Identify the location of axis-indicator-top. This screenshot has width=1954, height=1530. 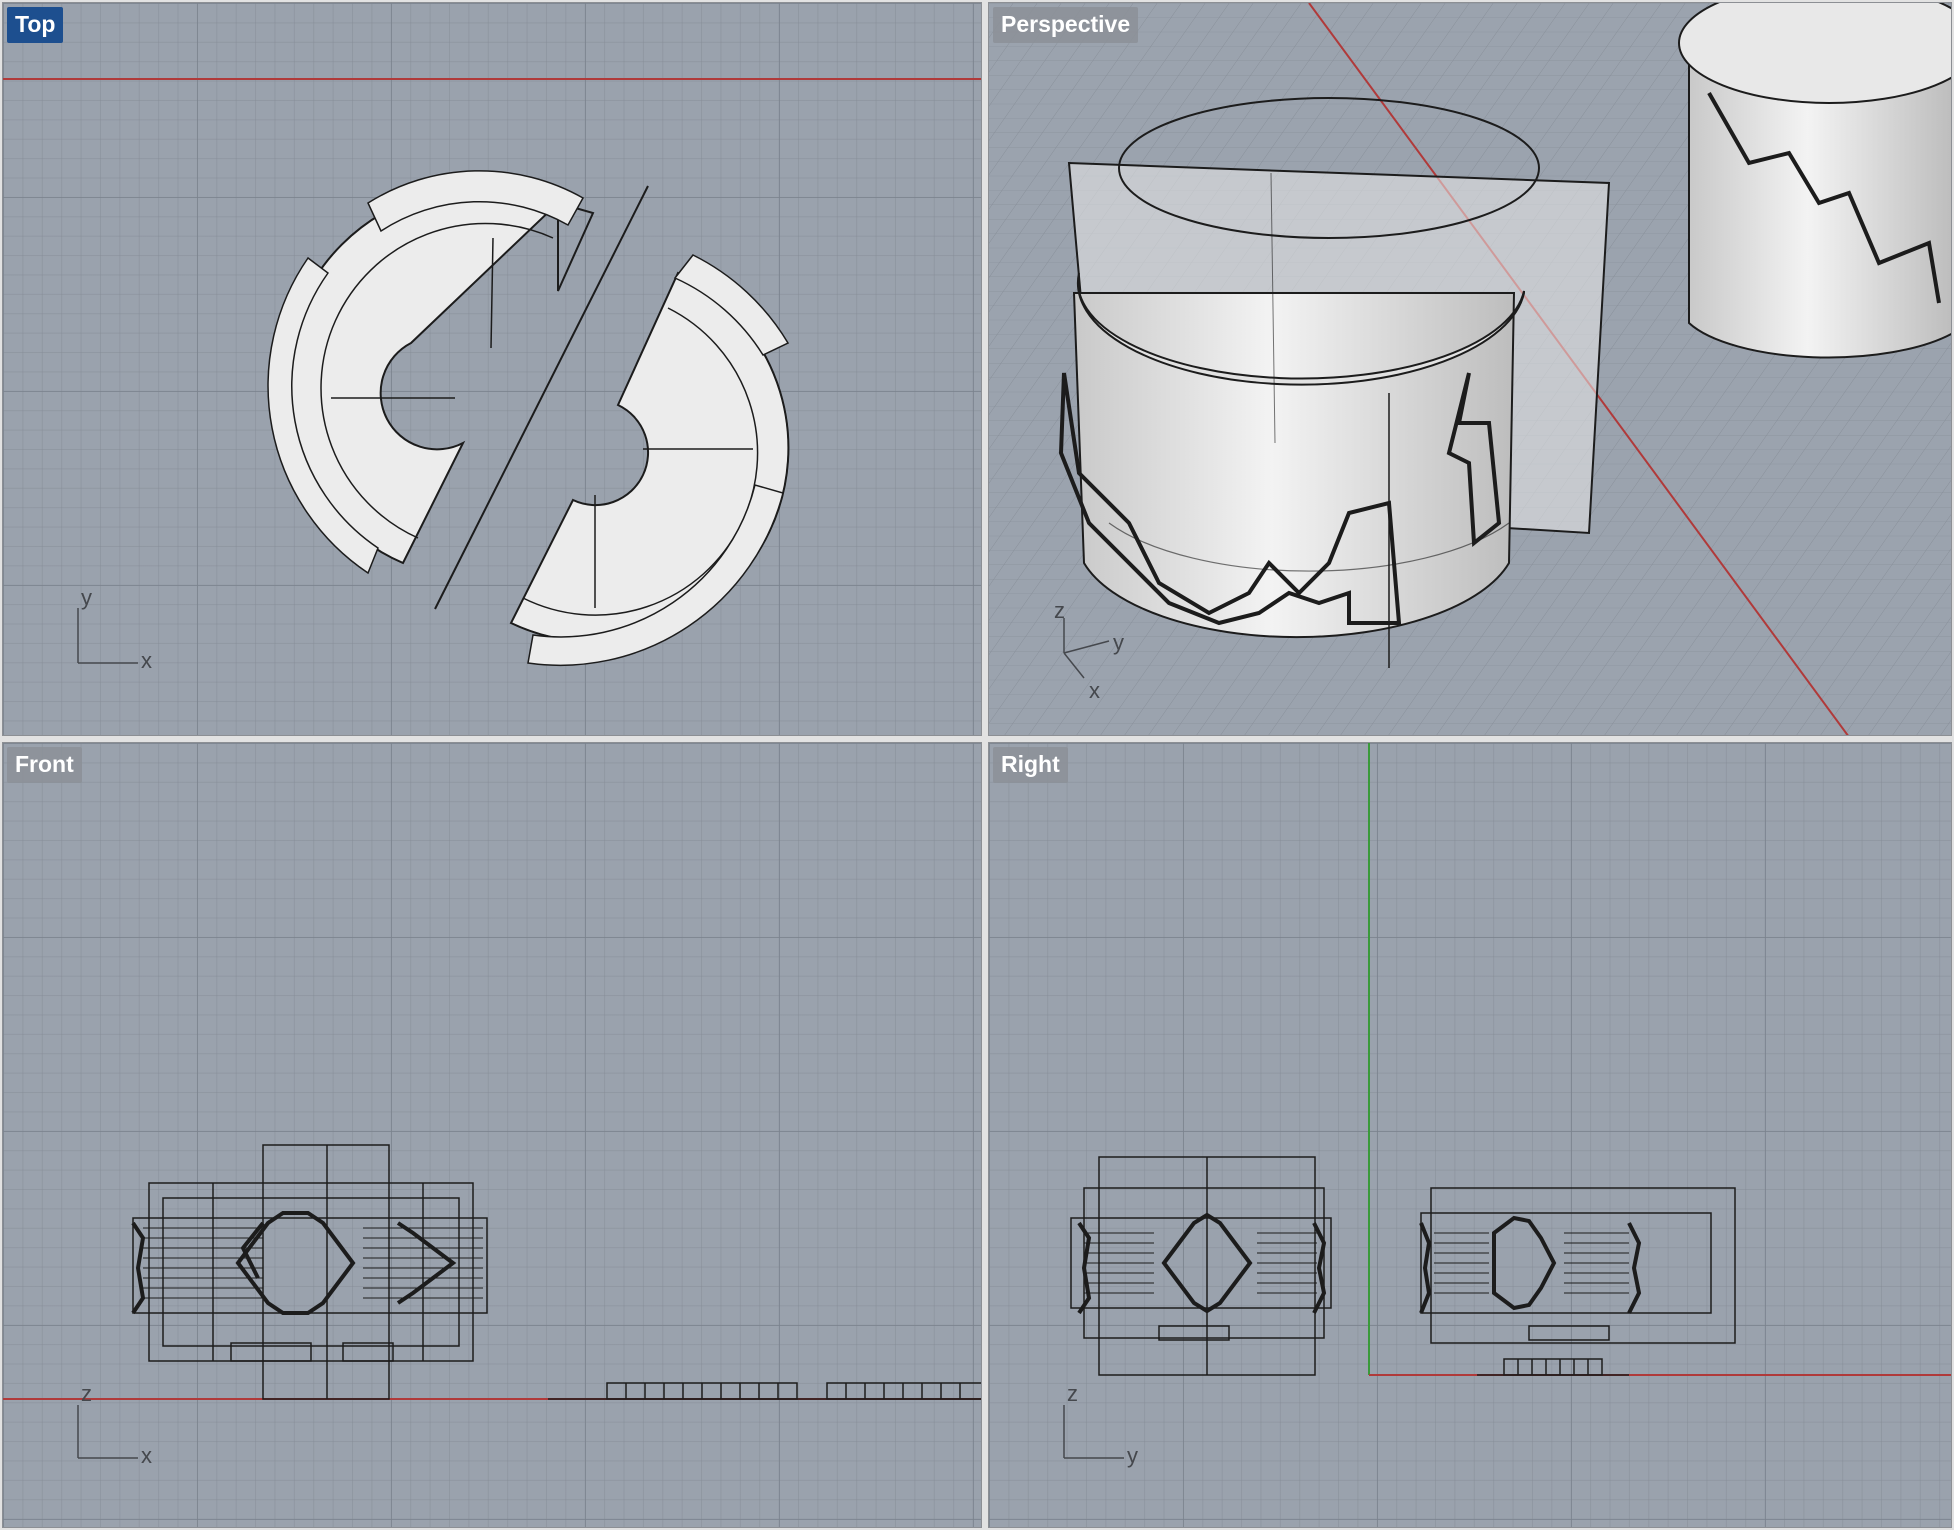
(107, 636).